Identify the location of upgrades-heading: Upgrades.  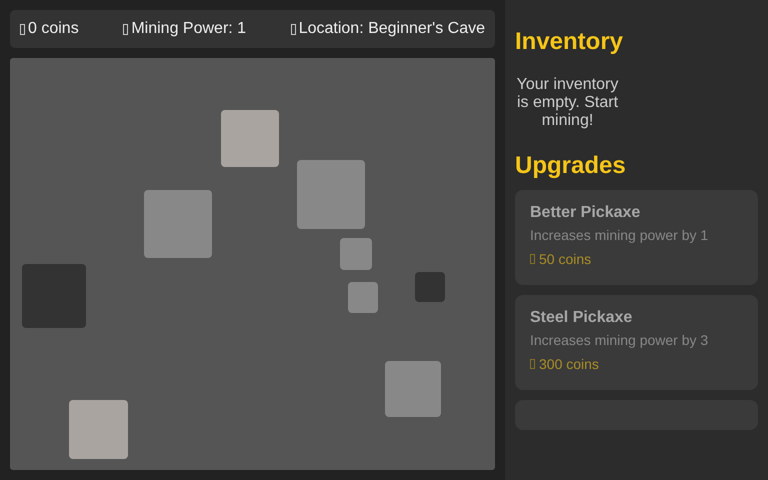
(571, 166).